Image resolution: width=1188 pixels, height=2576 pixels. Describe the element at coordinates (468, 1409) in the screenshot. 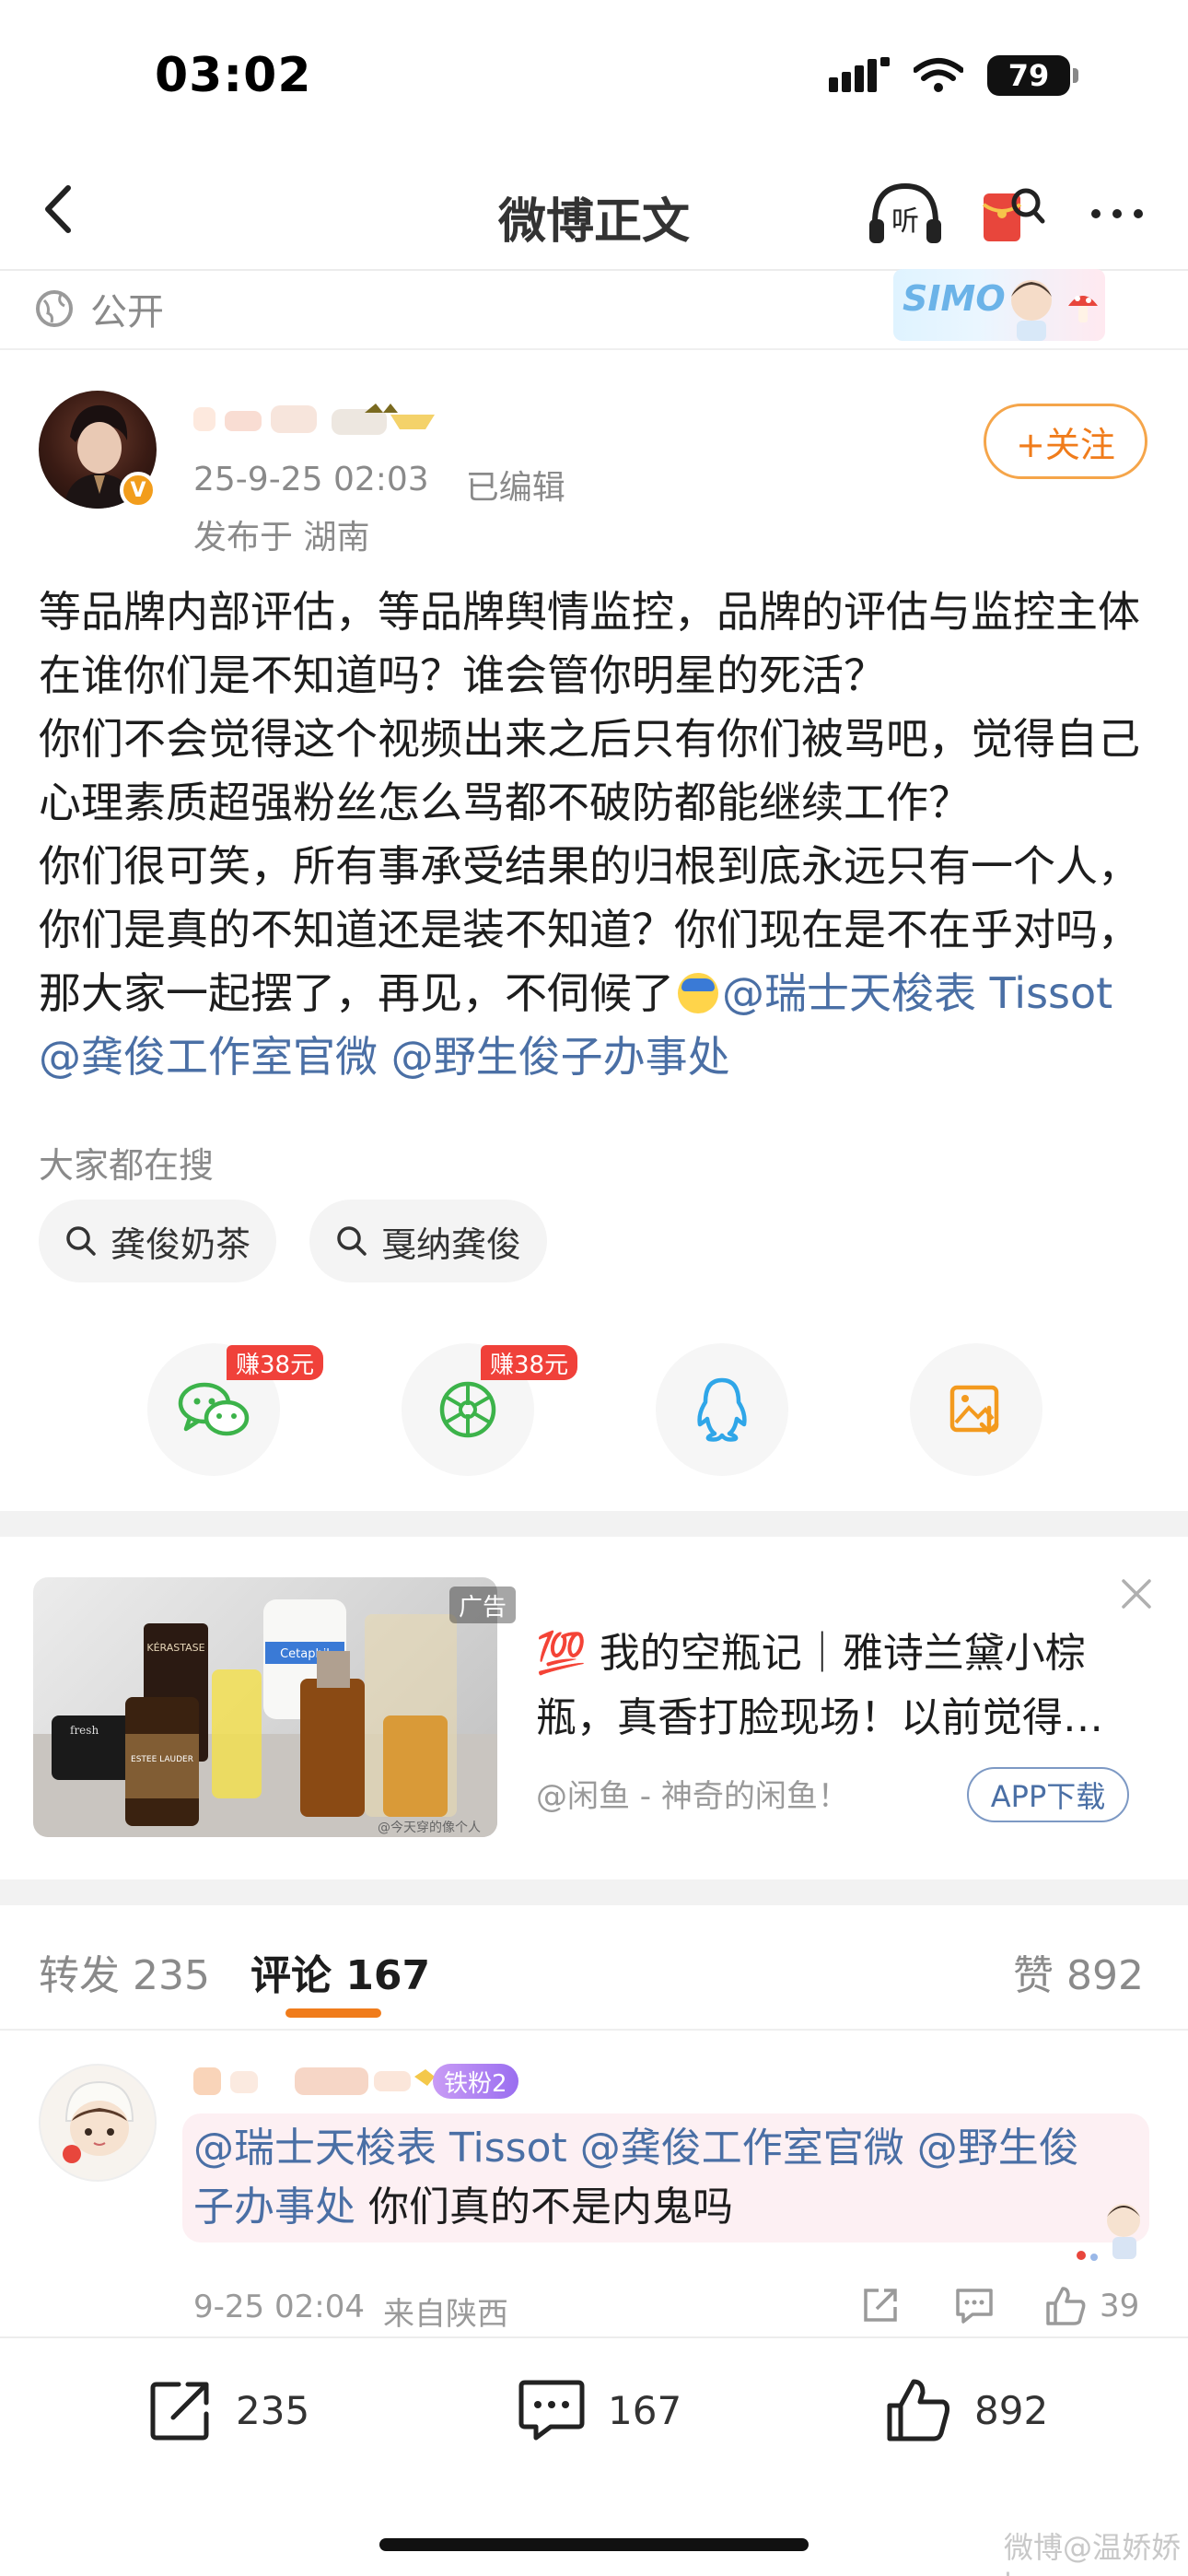

I see `moments-aperture-icon` at that location.